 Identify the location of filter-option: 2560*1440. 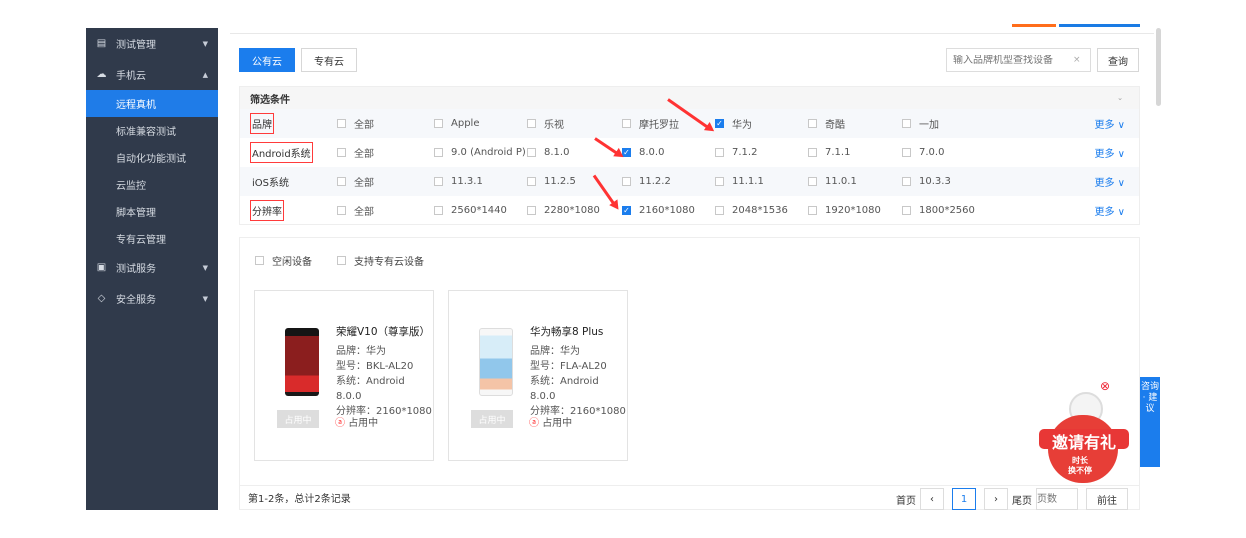
(470, 210).